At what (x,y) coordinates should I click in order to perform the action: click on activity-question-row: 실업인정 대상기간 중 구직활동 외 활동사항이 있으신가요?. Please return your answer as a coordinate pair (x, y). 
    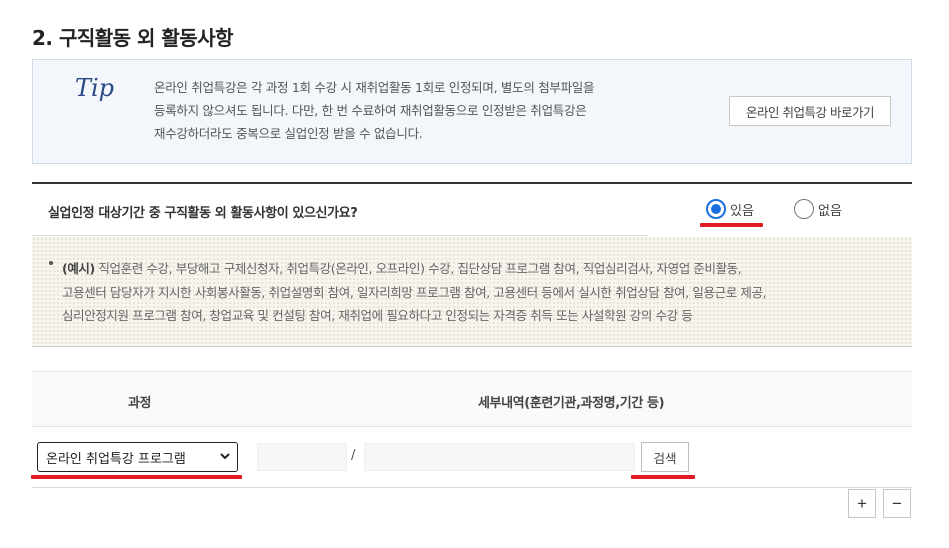
    Looking at the image, I should click on (472, 209).